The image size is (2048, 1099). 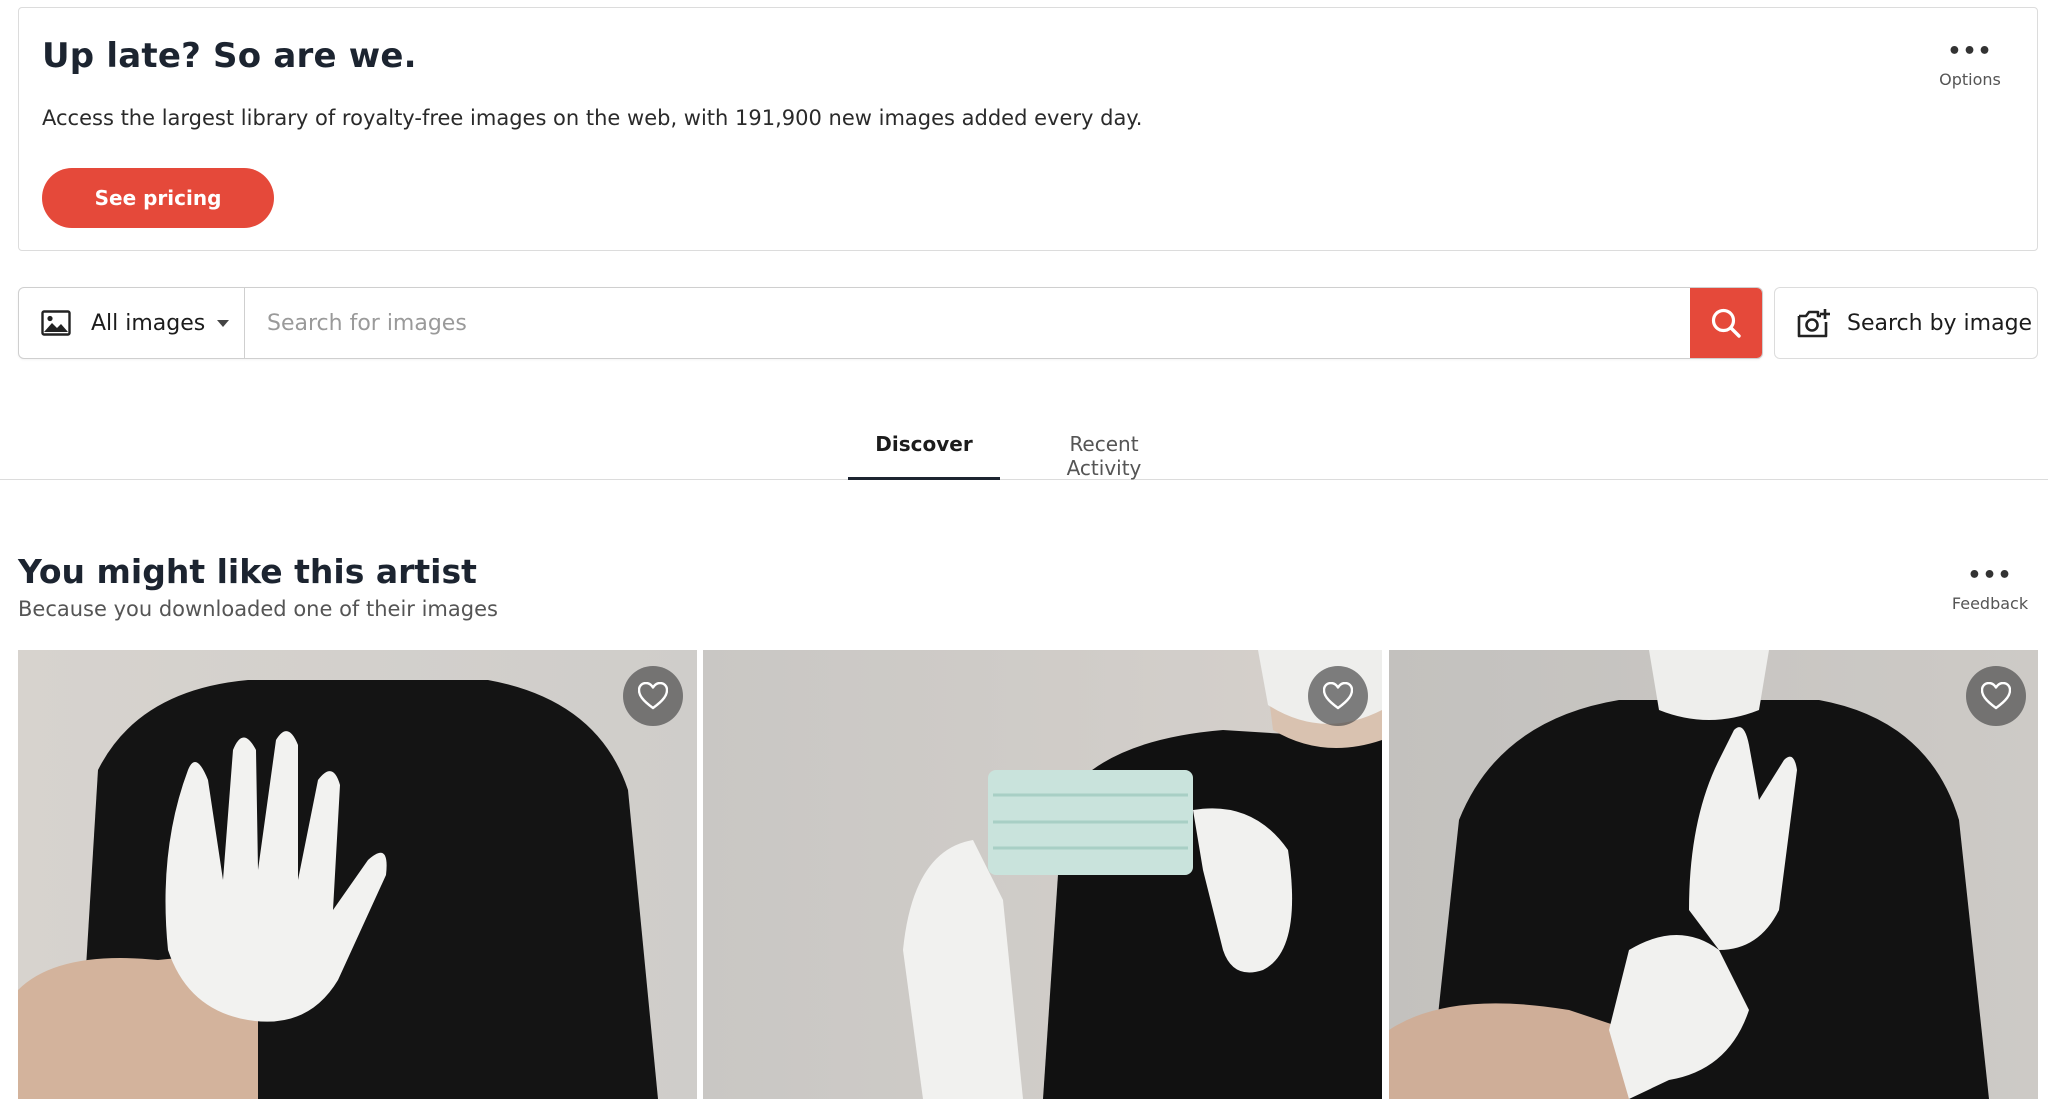 I want to click on search-bar: All images, so click(x=890, y=323).